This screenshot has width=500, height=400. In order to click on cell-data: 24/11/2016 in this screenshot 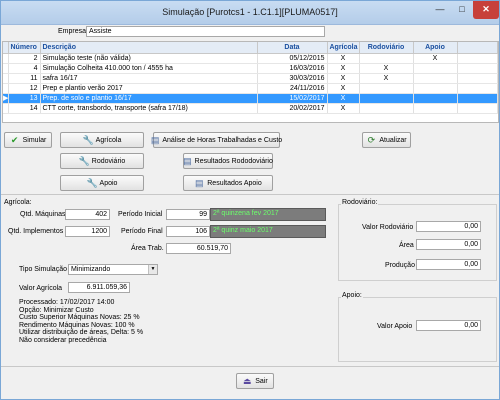, I will do `click(292, 88)`.